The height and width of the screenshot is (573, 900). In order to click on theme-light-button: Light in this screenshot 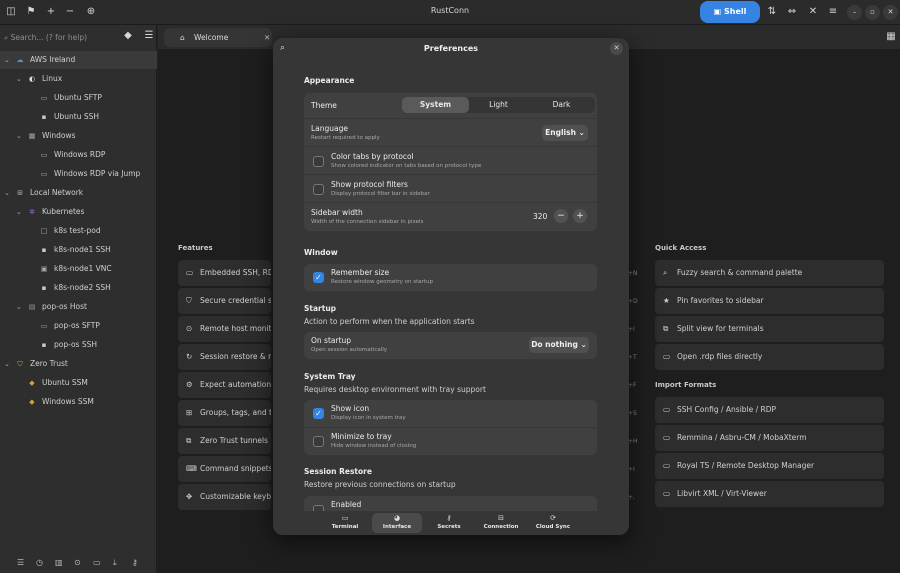, I will do `click(498, 105)`.